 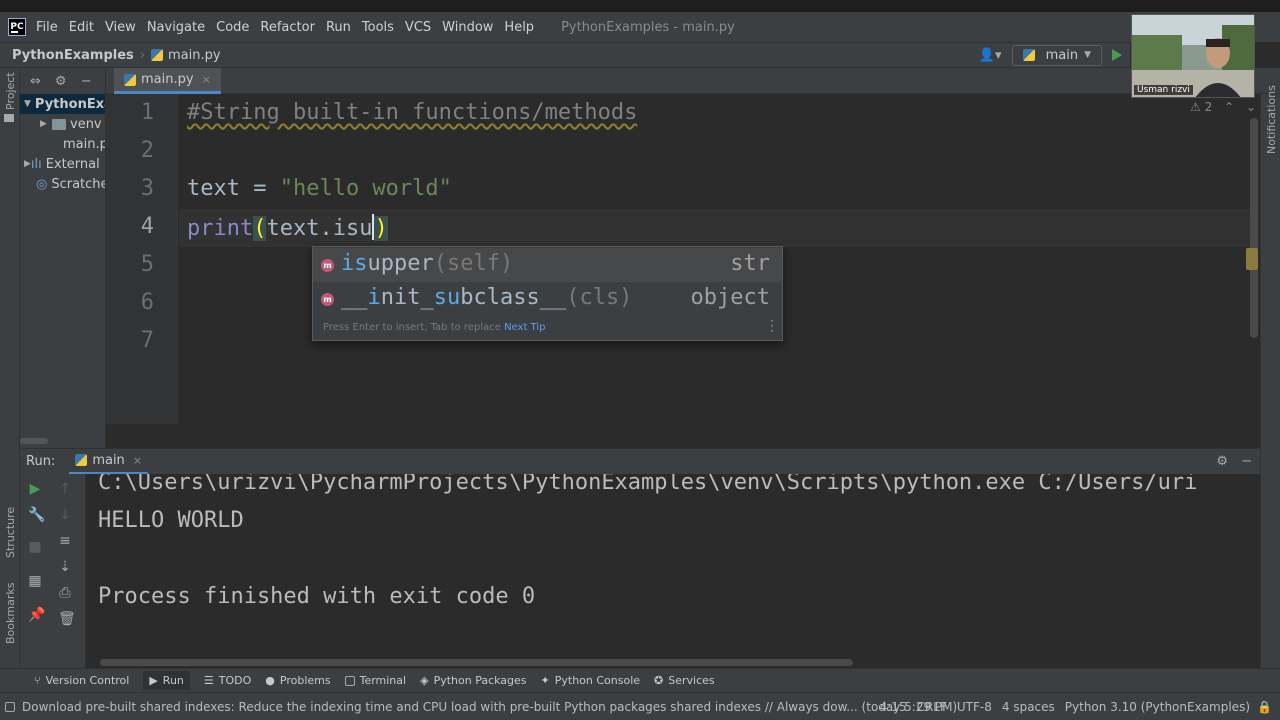 What do you see at coordinates (1271, 119) in the screenshot?
I see `stripe-notifications: Notifications` at bounding box center [1271, 119].